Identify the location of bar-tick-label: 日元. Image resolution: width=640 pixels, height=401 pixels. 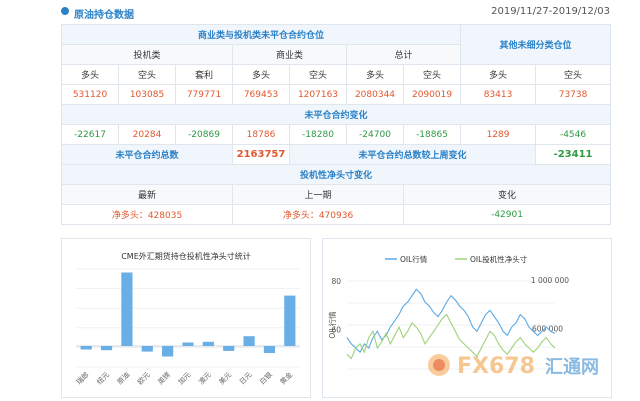
(246, 379).